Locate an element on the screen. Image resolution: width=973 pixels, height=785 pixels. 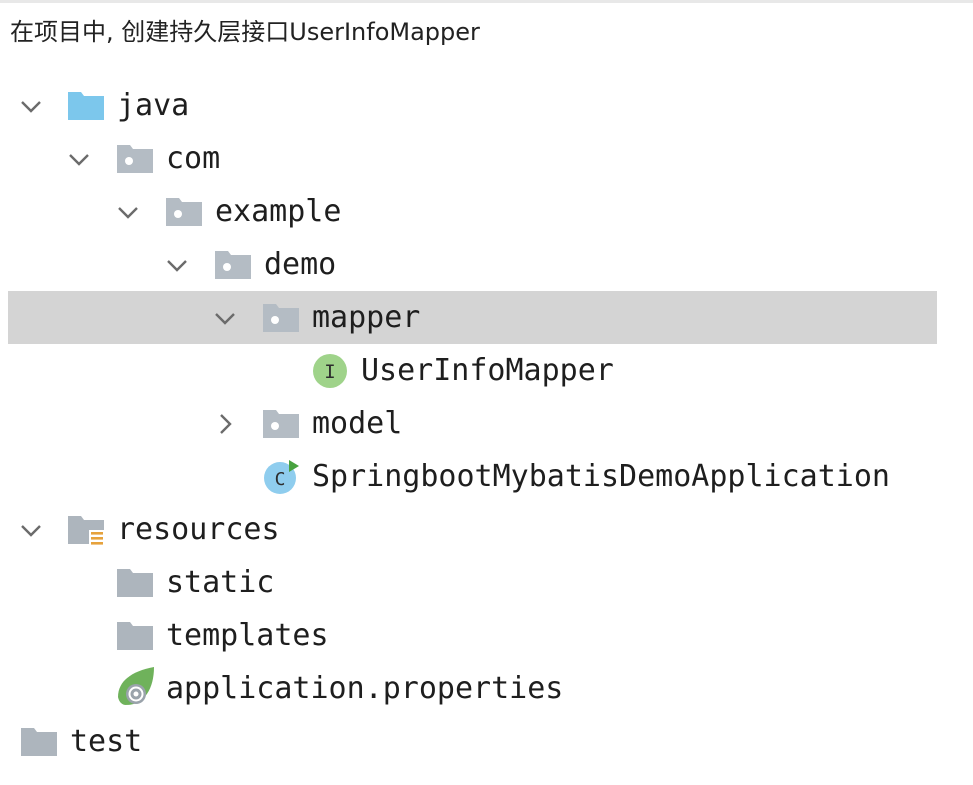
page-title: 在项目中, 创建持久层接口UserInfoMapper is located at coordinates (245, 32).